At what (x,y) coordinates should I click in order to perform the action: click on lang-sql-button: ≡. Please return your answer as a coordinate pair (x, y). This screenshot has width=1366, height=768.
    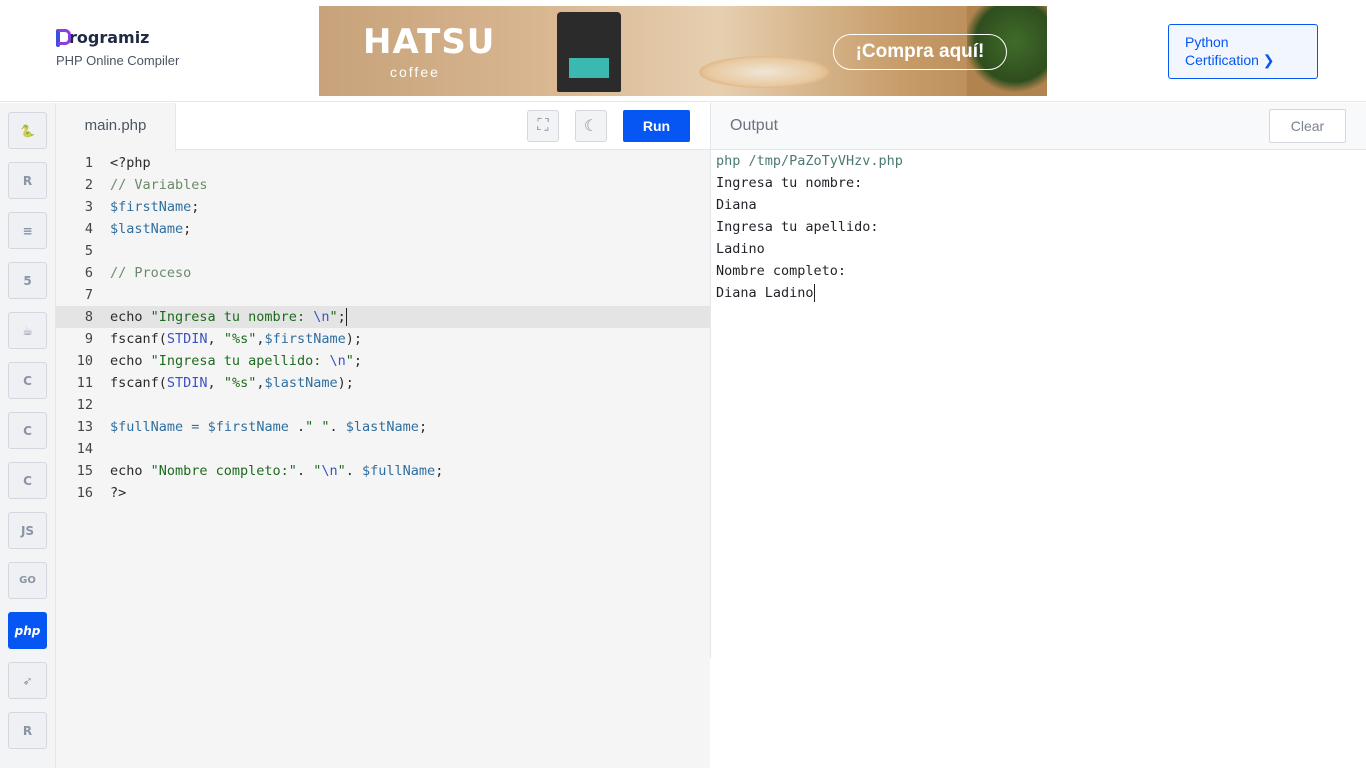
    Looking at the image, I should click on (27, 230).